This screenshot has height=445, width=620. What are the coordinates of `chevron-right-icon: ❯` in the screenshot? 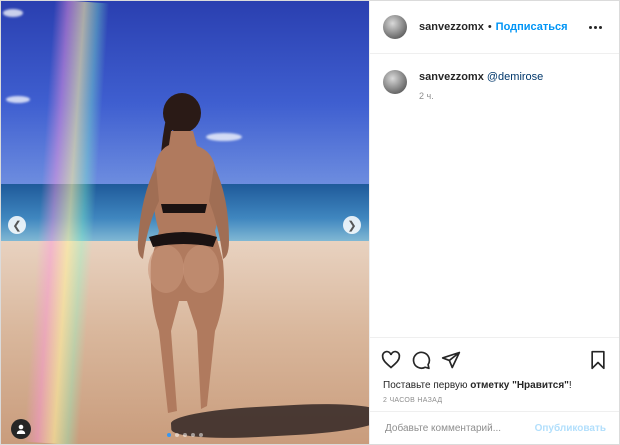 It's located at (352, 225).